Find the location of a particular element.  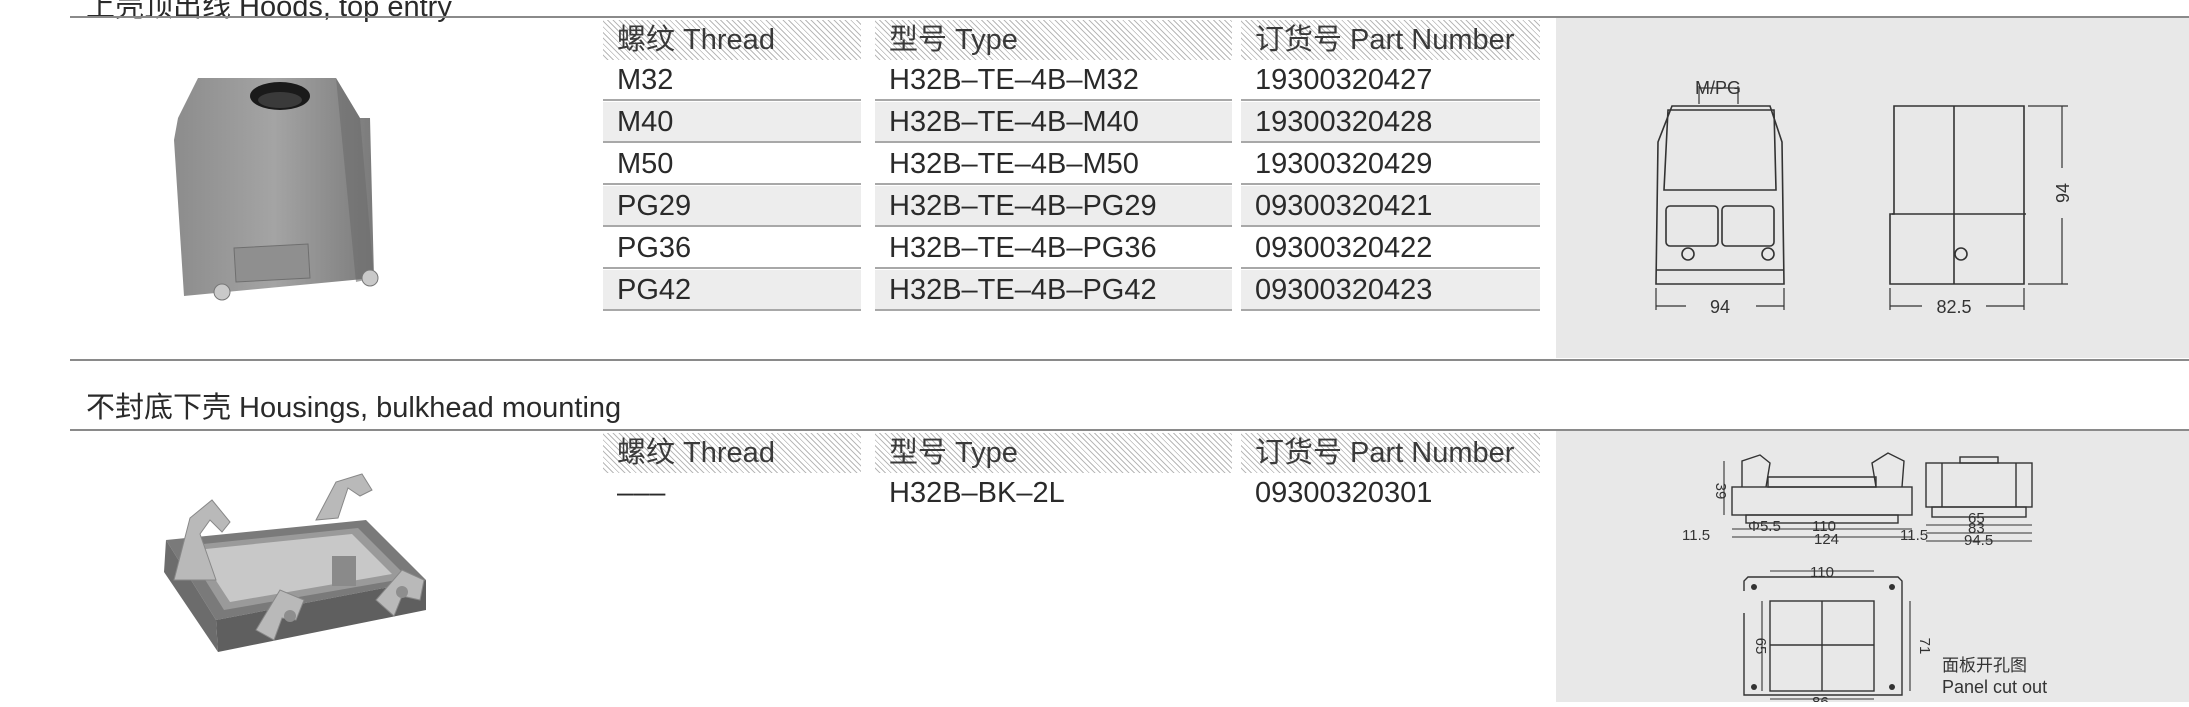

hood-dimension-drawing: M/PG 94 82.5 94 is located at coordinates (1864, 197).